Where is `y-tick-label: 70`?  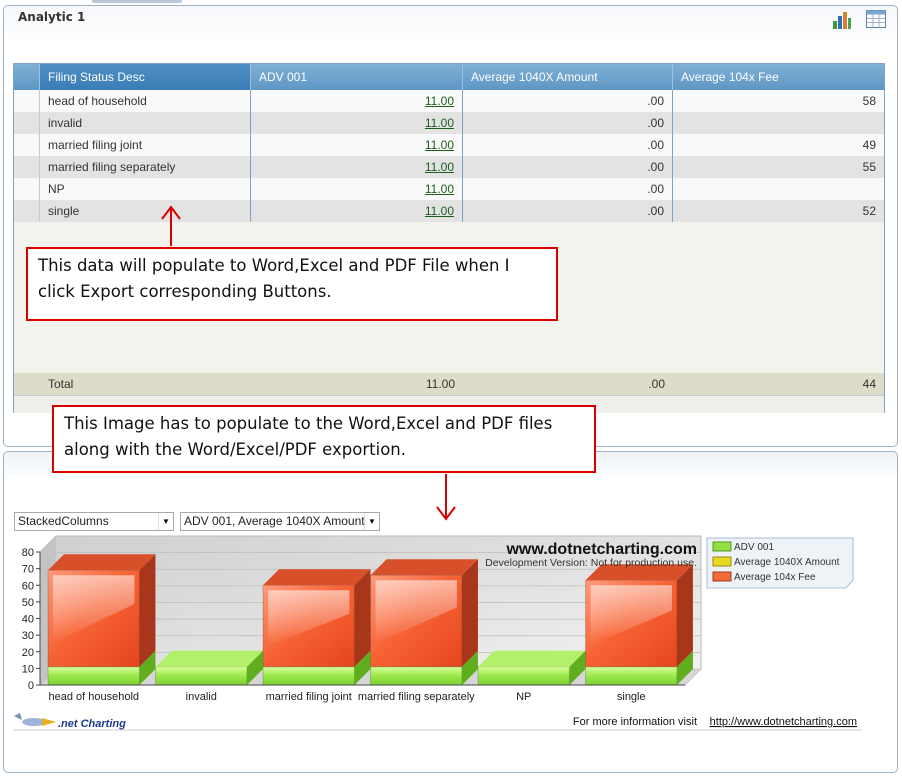 y-tick-label: 70 is located at coordinates (28, 570).